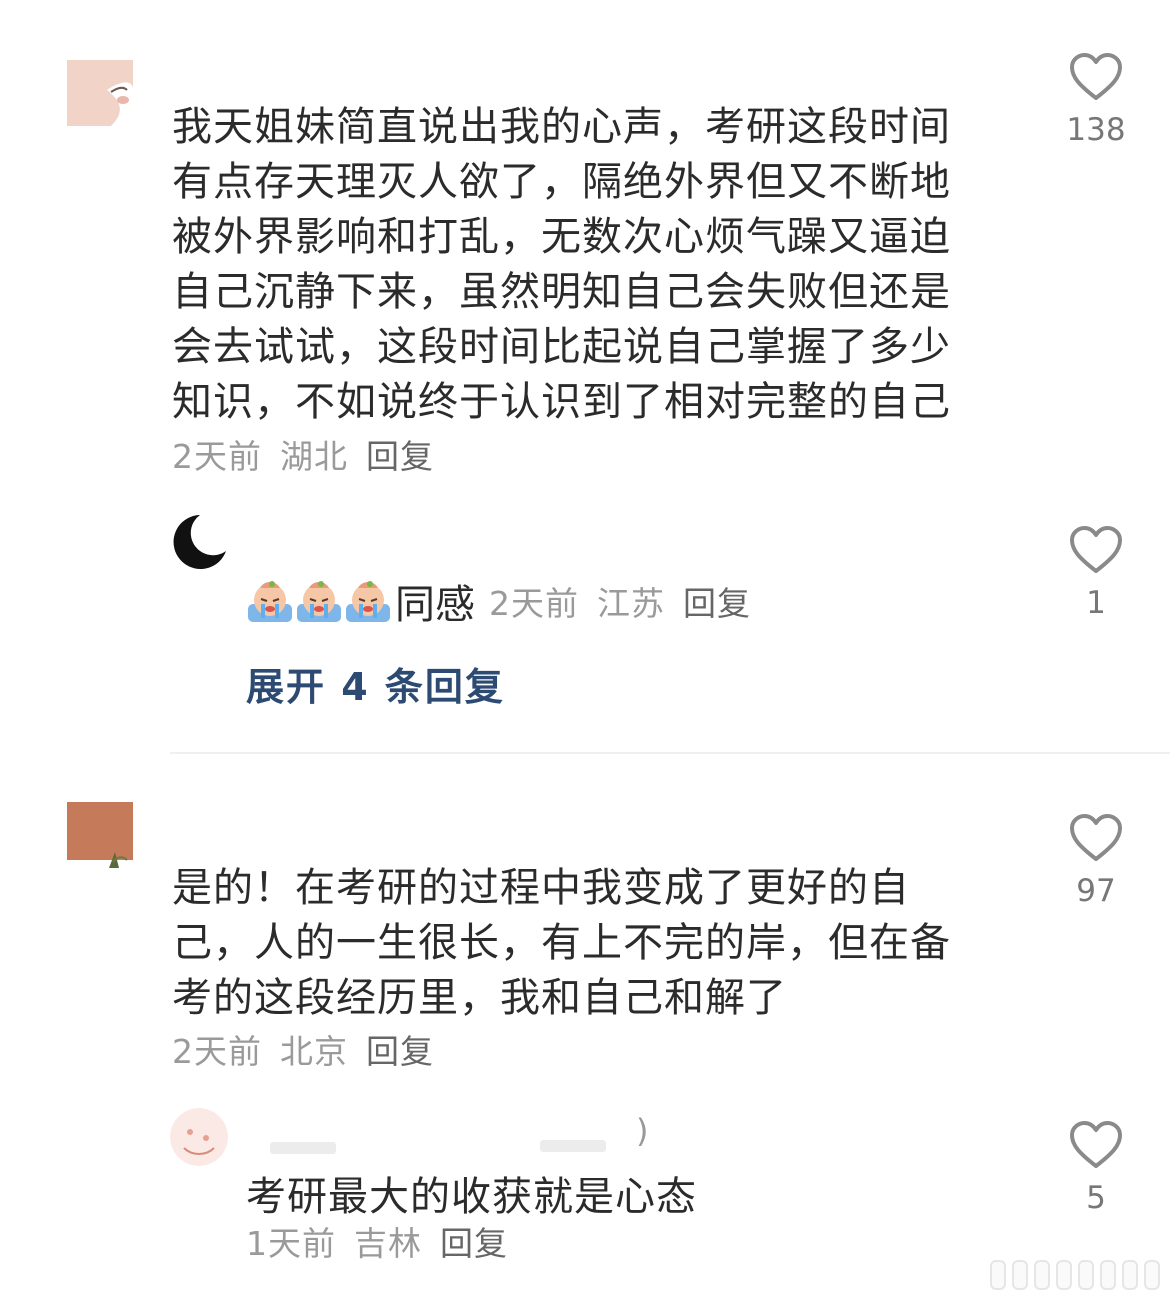 Image resolution: width=1170 pixels, height=1306 pixels. I want to click on sub-reply-time: 2天前, so click(534, 603).